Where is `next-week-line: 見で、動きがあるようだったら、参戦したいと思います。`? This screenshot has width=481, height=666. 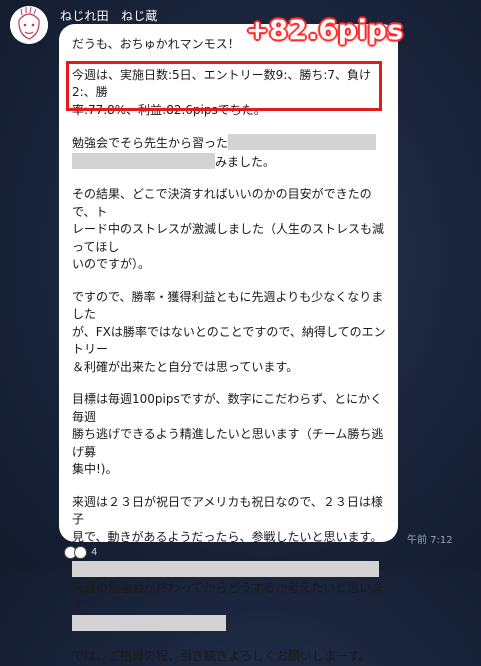
next-week-line: 見で、動きがあるようだったら、参戦したいと思います。 is located at coordinates (227, 536).